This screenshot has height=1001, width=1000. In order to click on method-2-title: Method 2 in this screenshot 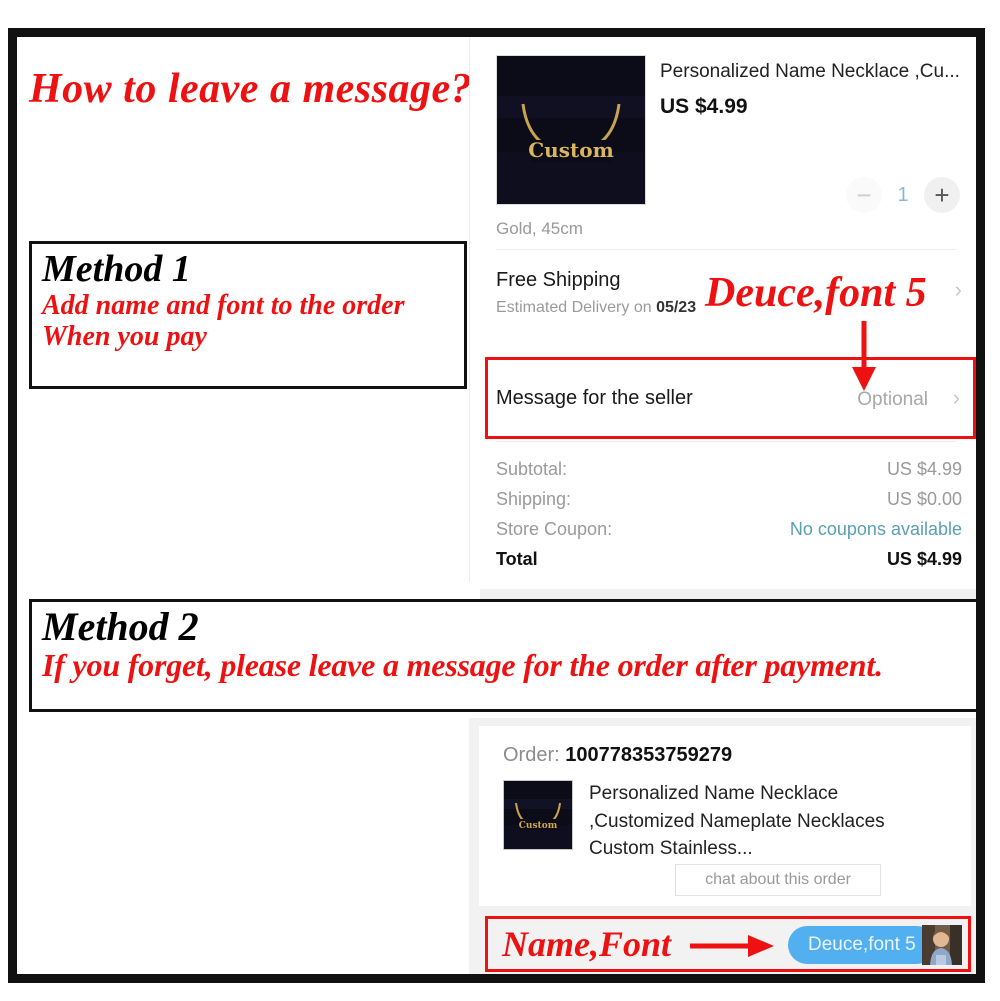, I will do `click(120, 626)`.